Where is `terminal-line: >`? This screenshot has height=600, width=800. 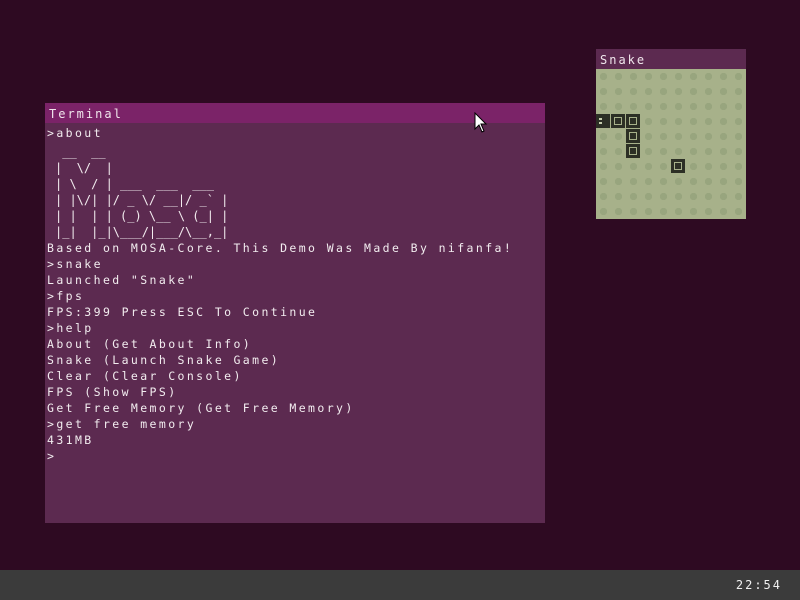 terminal-line: > is located at coordinates (52, 456).